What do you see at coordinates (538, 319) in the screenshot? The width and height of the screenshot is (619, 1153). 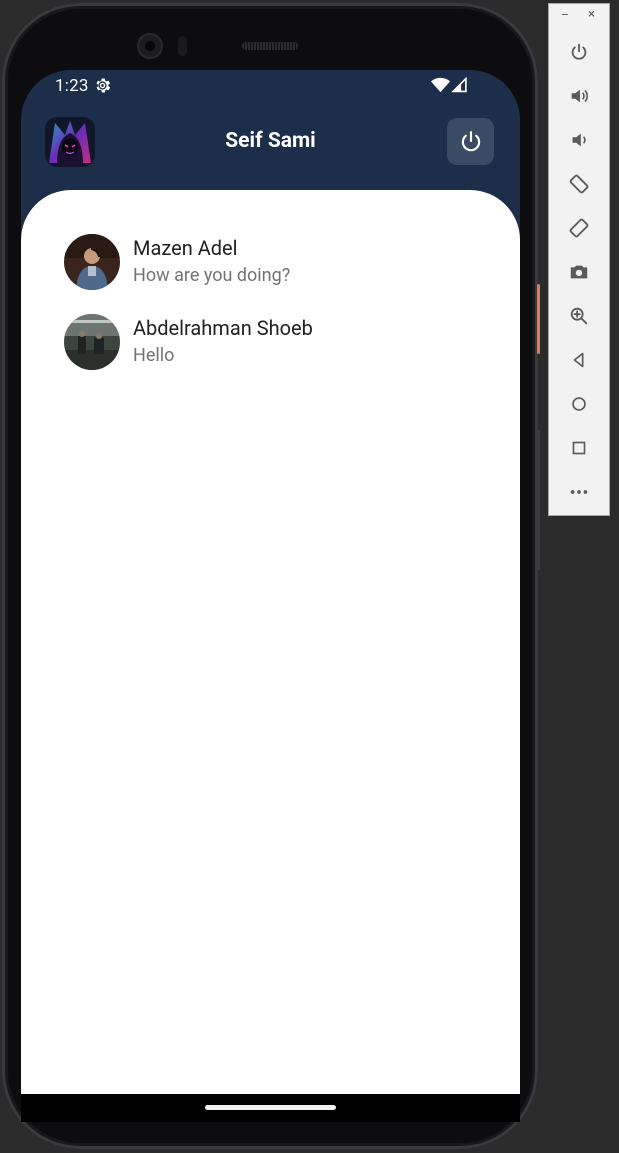 I see `phone-volume-key` at bounding box center [538, 319].